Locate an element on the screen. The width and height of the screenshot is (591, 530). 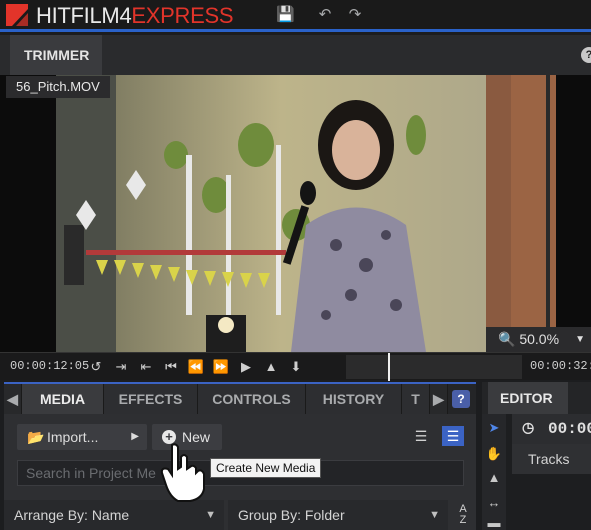
tab-controls: CONTROLS is located at coordinates (252, 399).